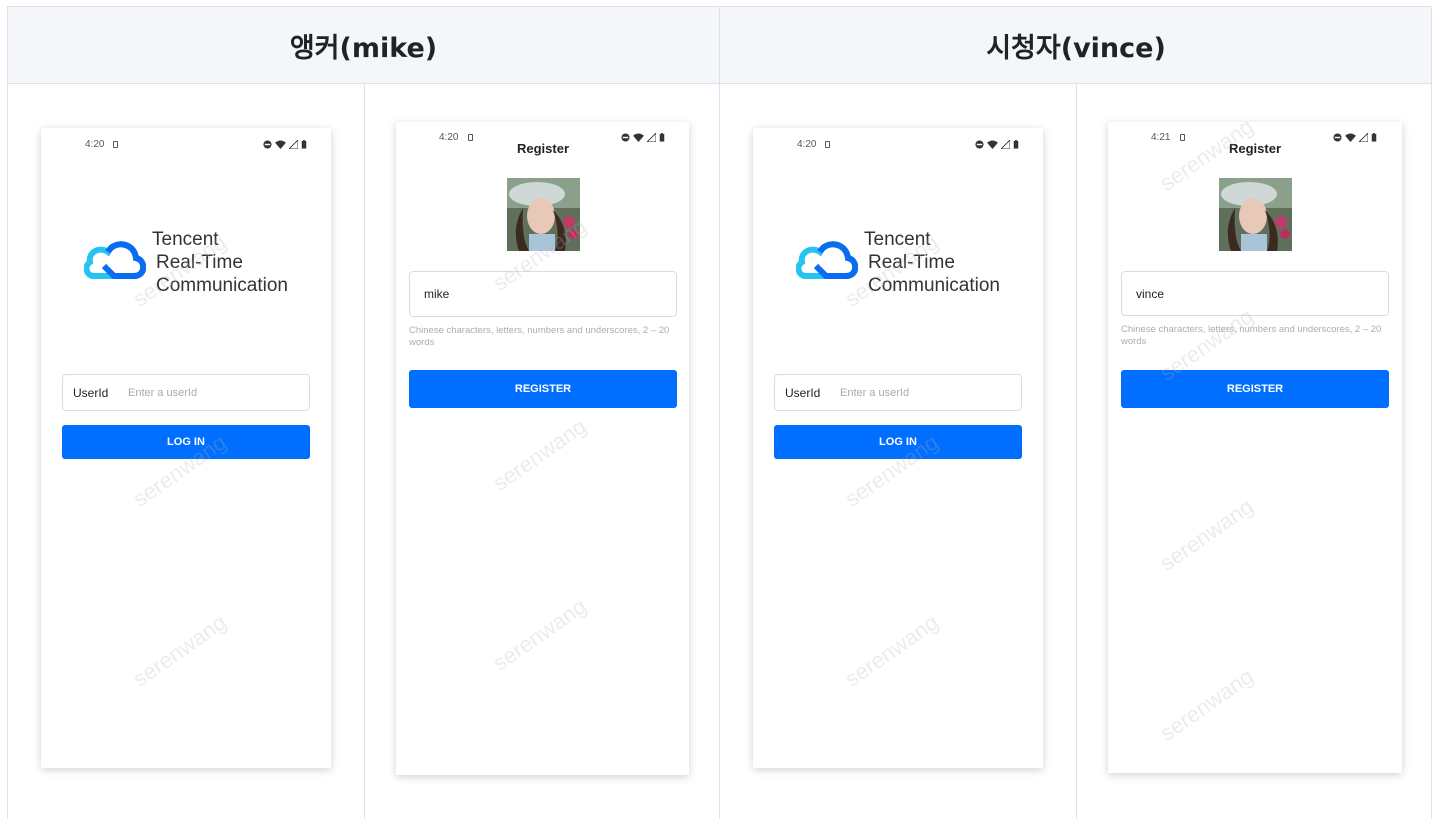  I want to click on username-input: vince, so click(1255, 293).